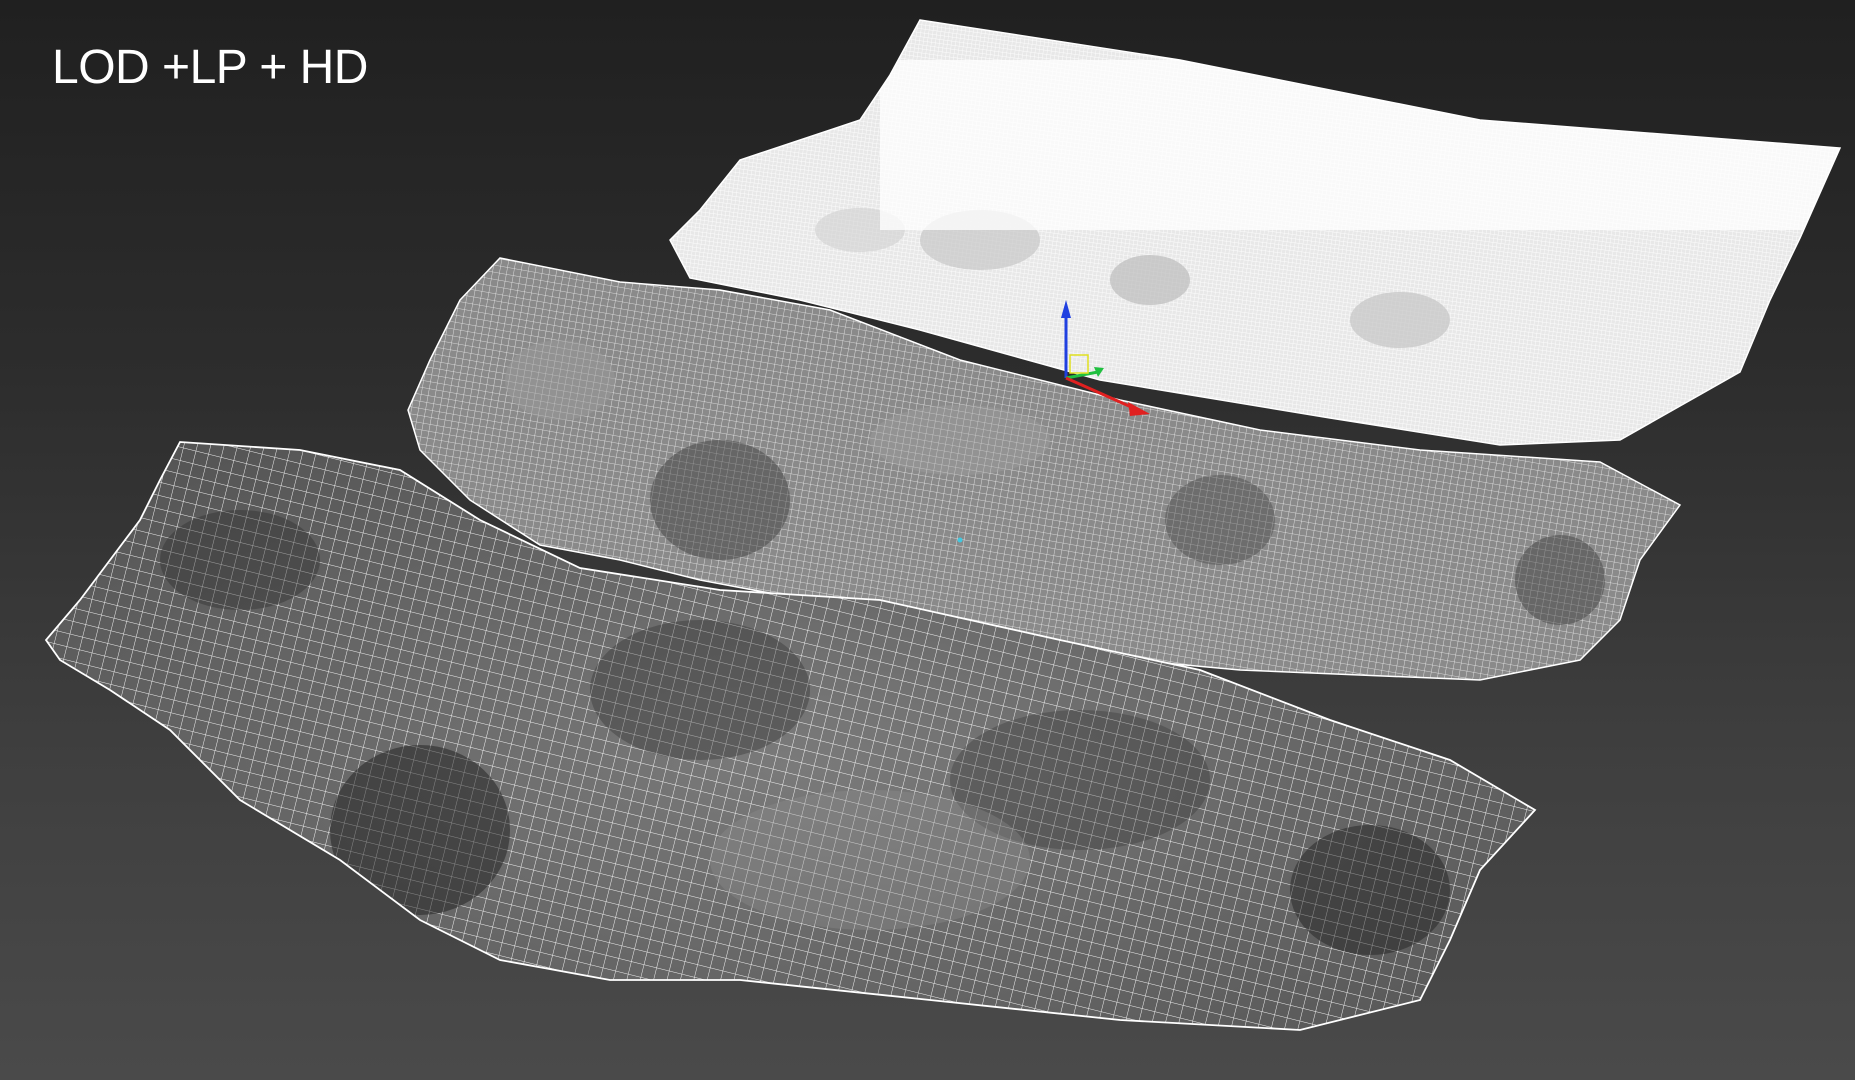  Describe the element at coordinates (960, 540) in the screenshot. I see `pivot-marker-icon` at that location.